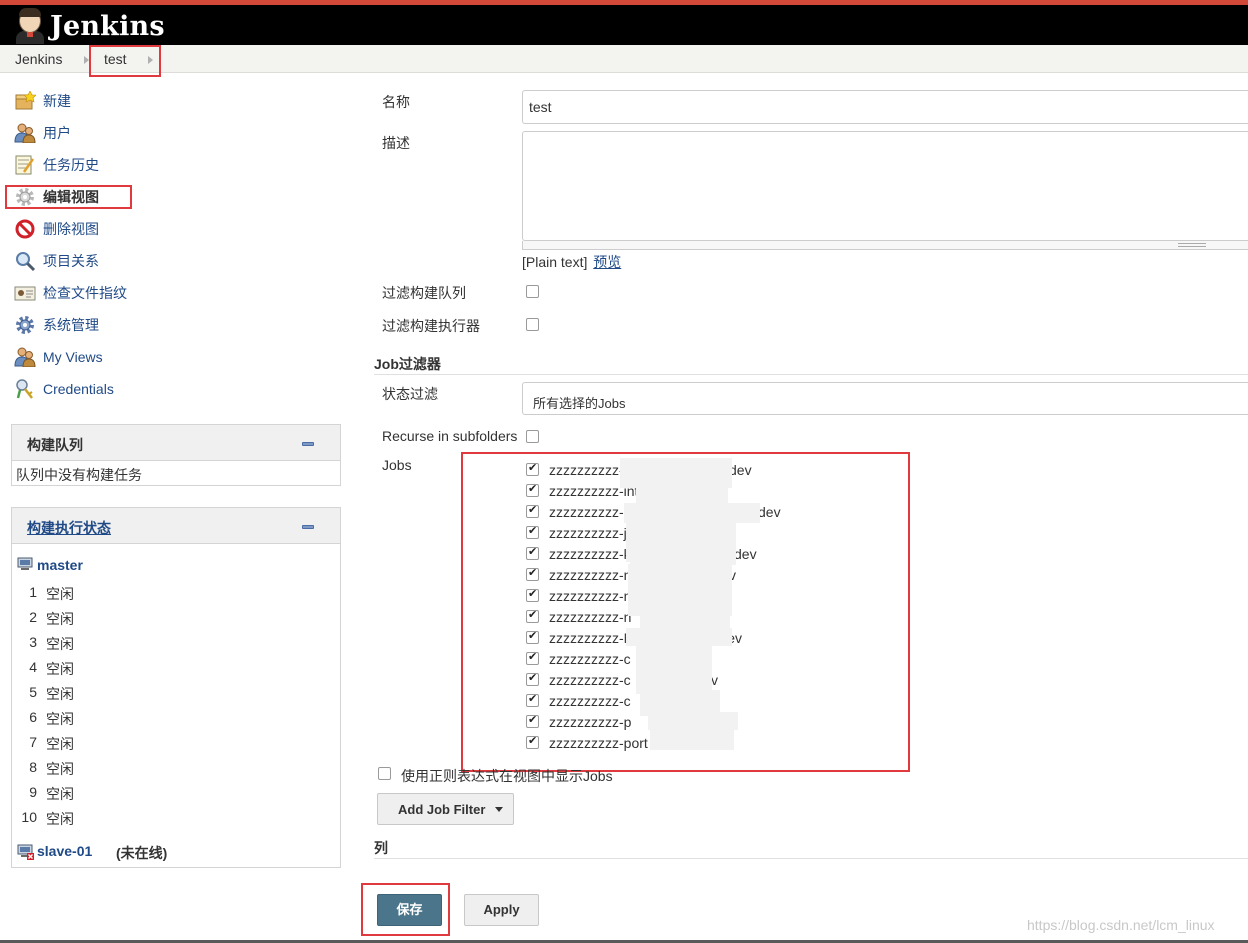  I want to click on page-header: Jenkins, so click(624, 25).